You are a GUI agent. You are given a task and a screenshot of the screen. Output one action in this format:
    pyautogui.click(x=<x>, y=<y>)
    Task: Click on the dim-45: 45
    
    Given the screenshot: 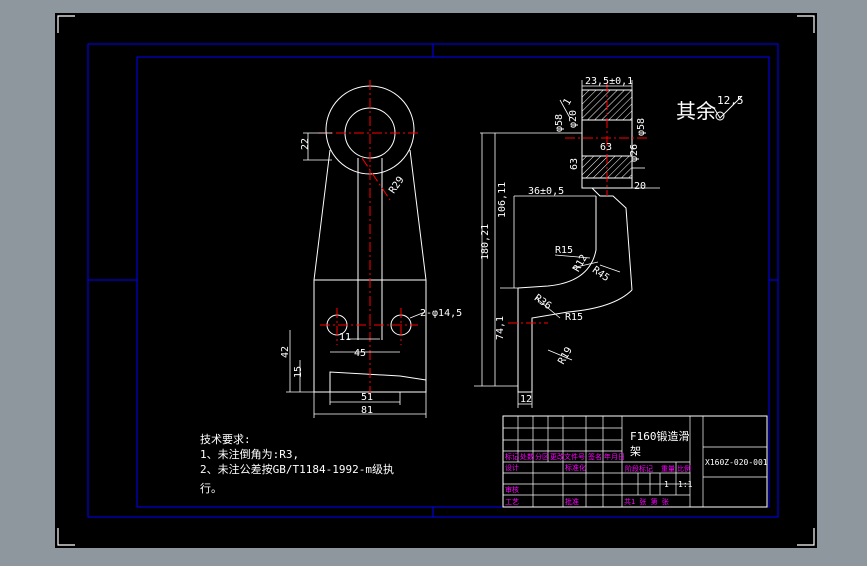 What is the action you would take?
    pyautogui.click(x=360, y=353)
    